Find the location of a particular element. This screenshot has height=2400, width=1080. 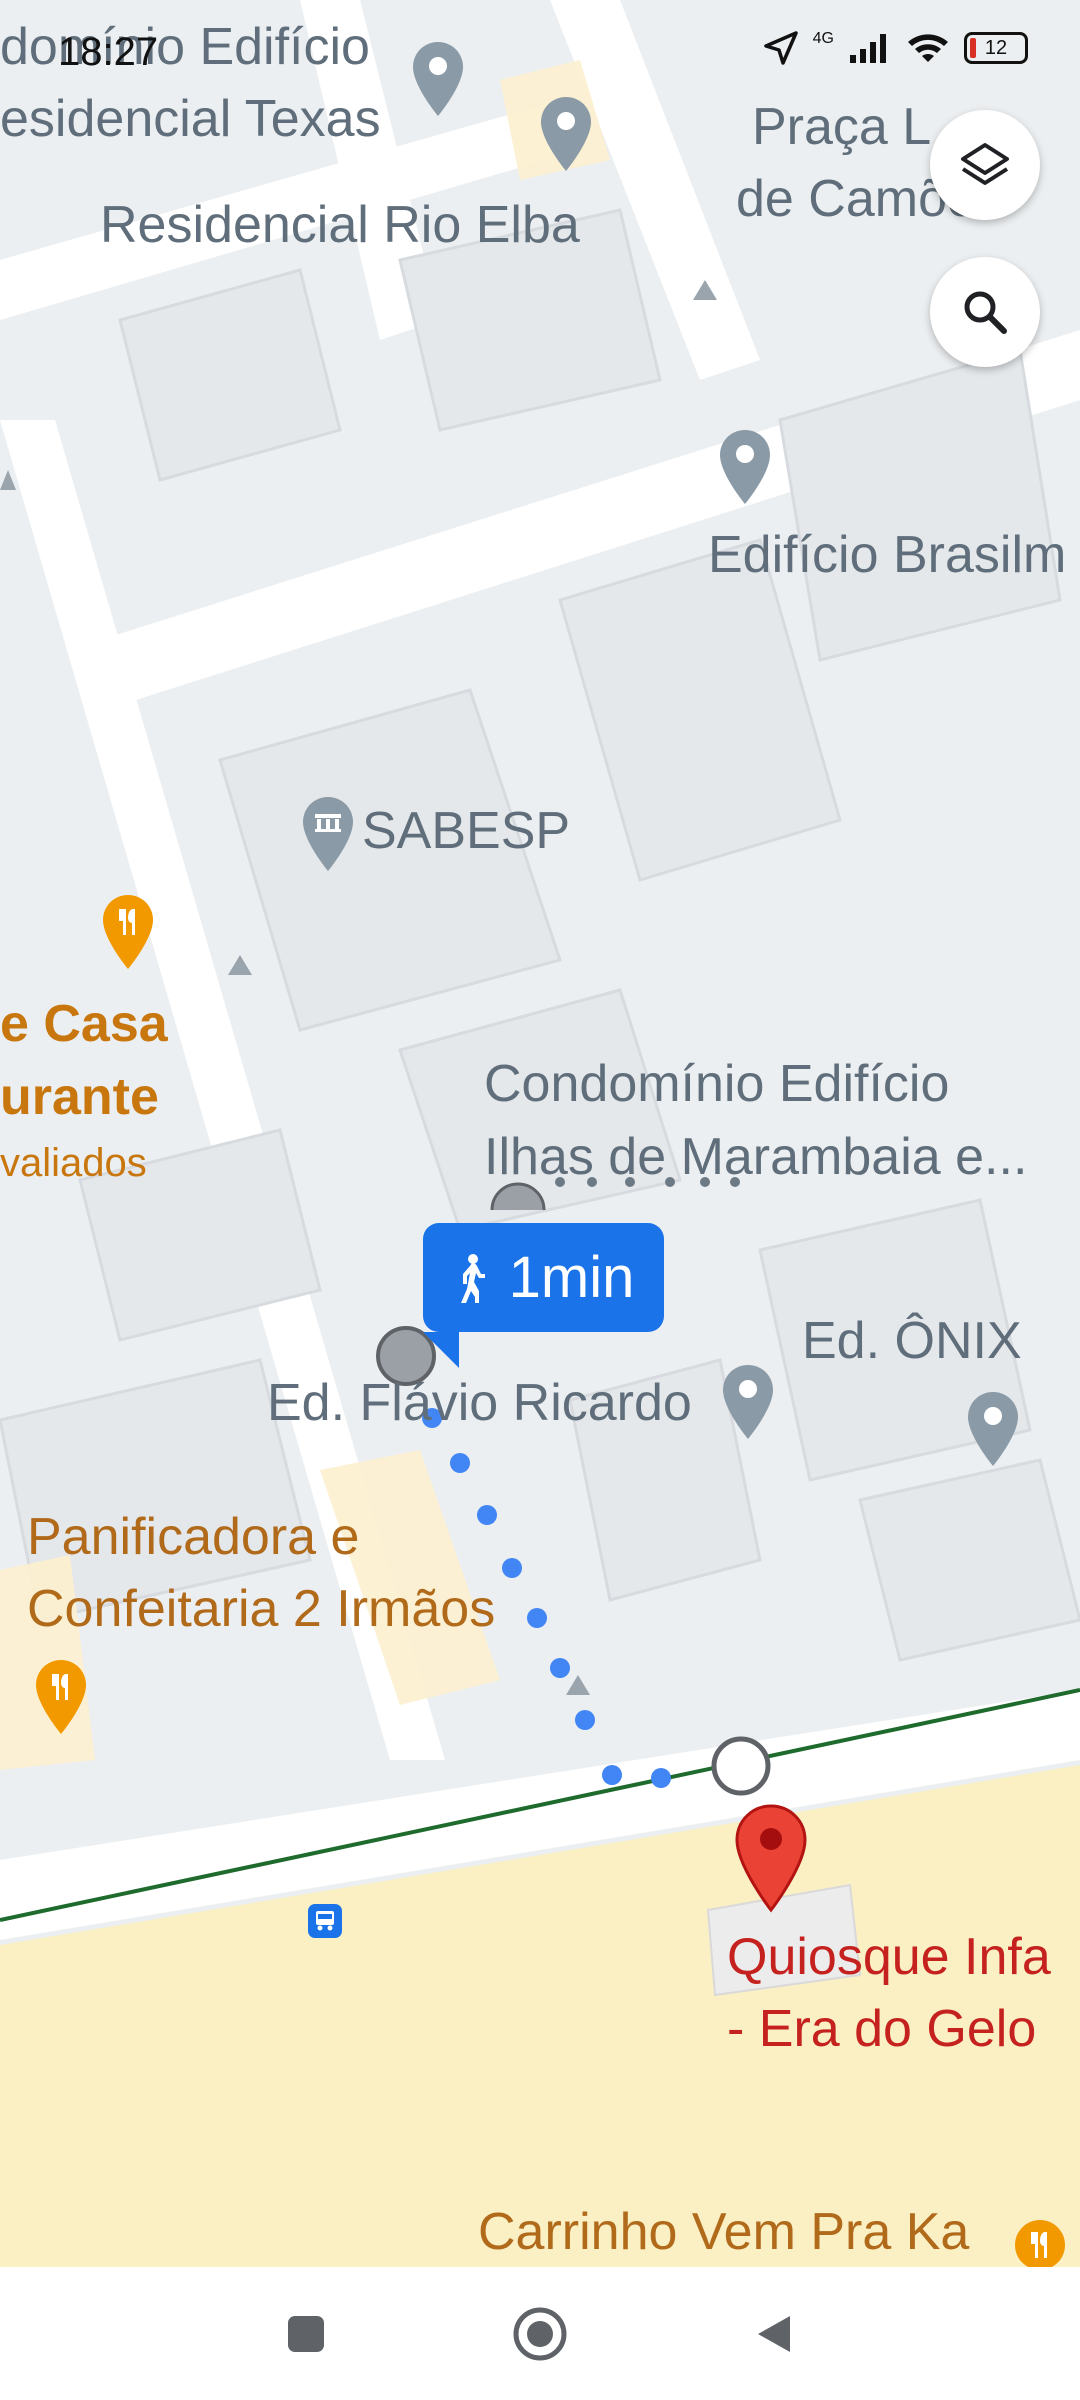

route-end-marker is located at coordinates (741, 1766).